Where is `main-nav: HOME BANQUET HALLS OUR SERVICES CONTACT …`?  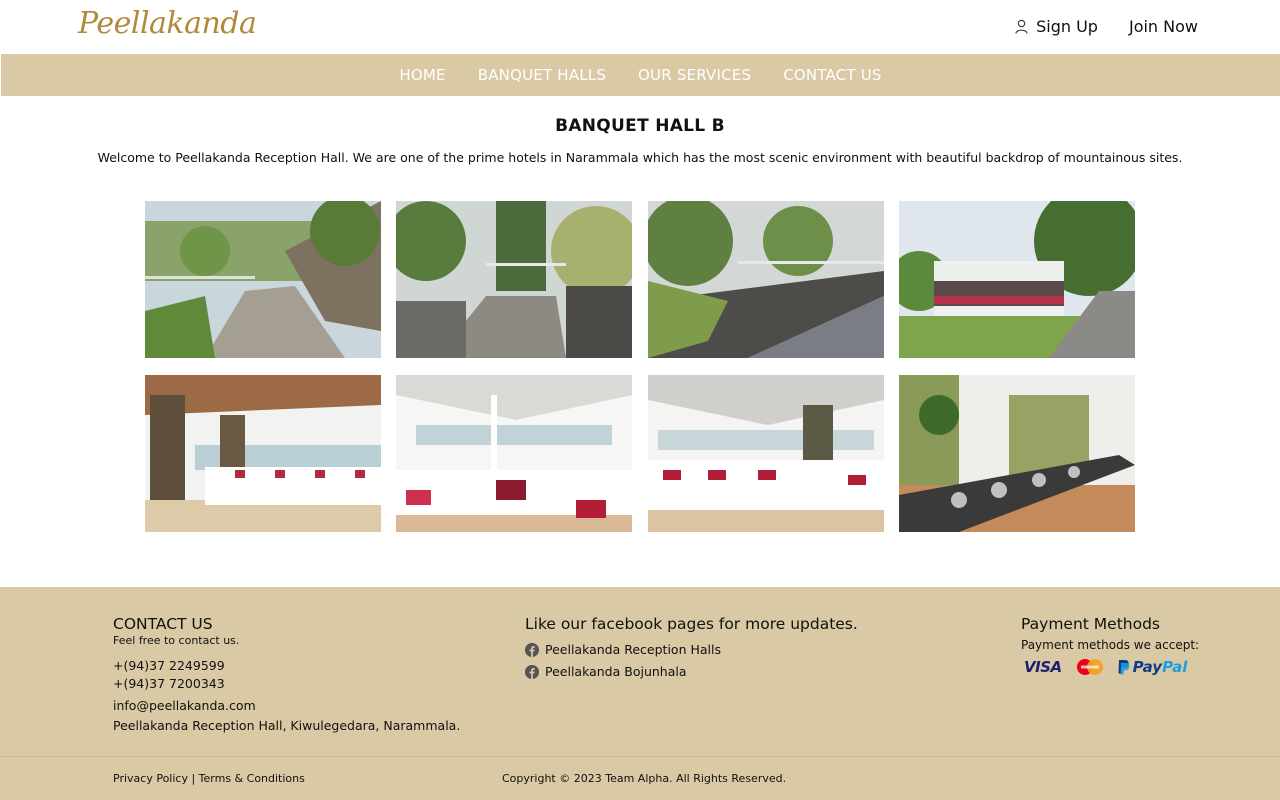
main-nav: HOME BANQUET HALLS OUR SERVICES CONTACT … is located at coordinates (640, 75).